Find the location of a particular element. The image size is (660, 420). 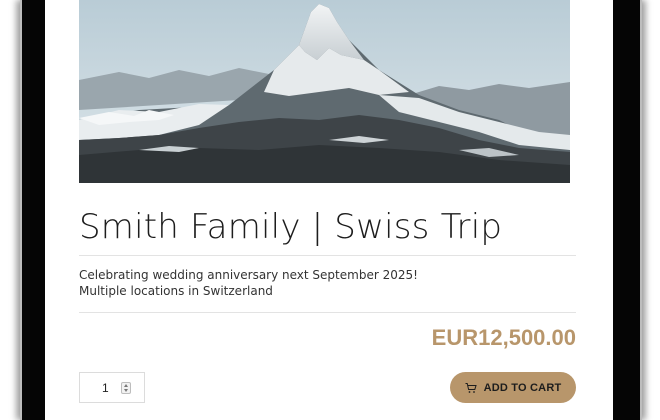

stepper-up-icon is located at coordinates (126, 385).